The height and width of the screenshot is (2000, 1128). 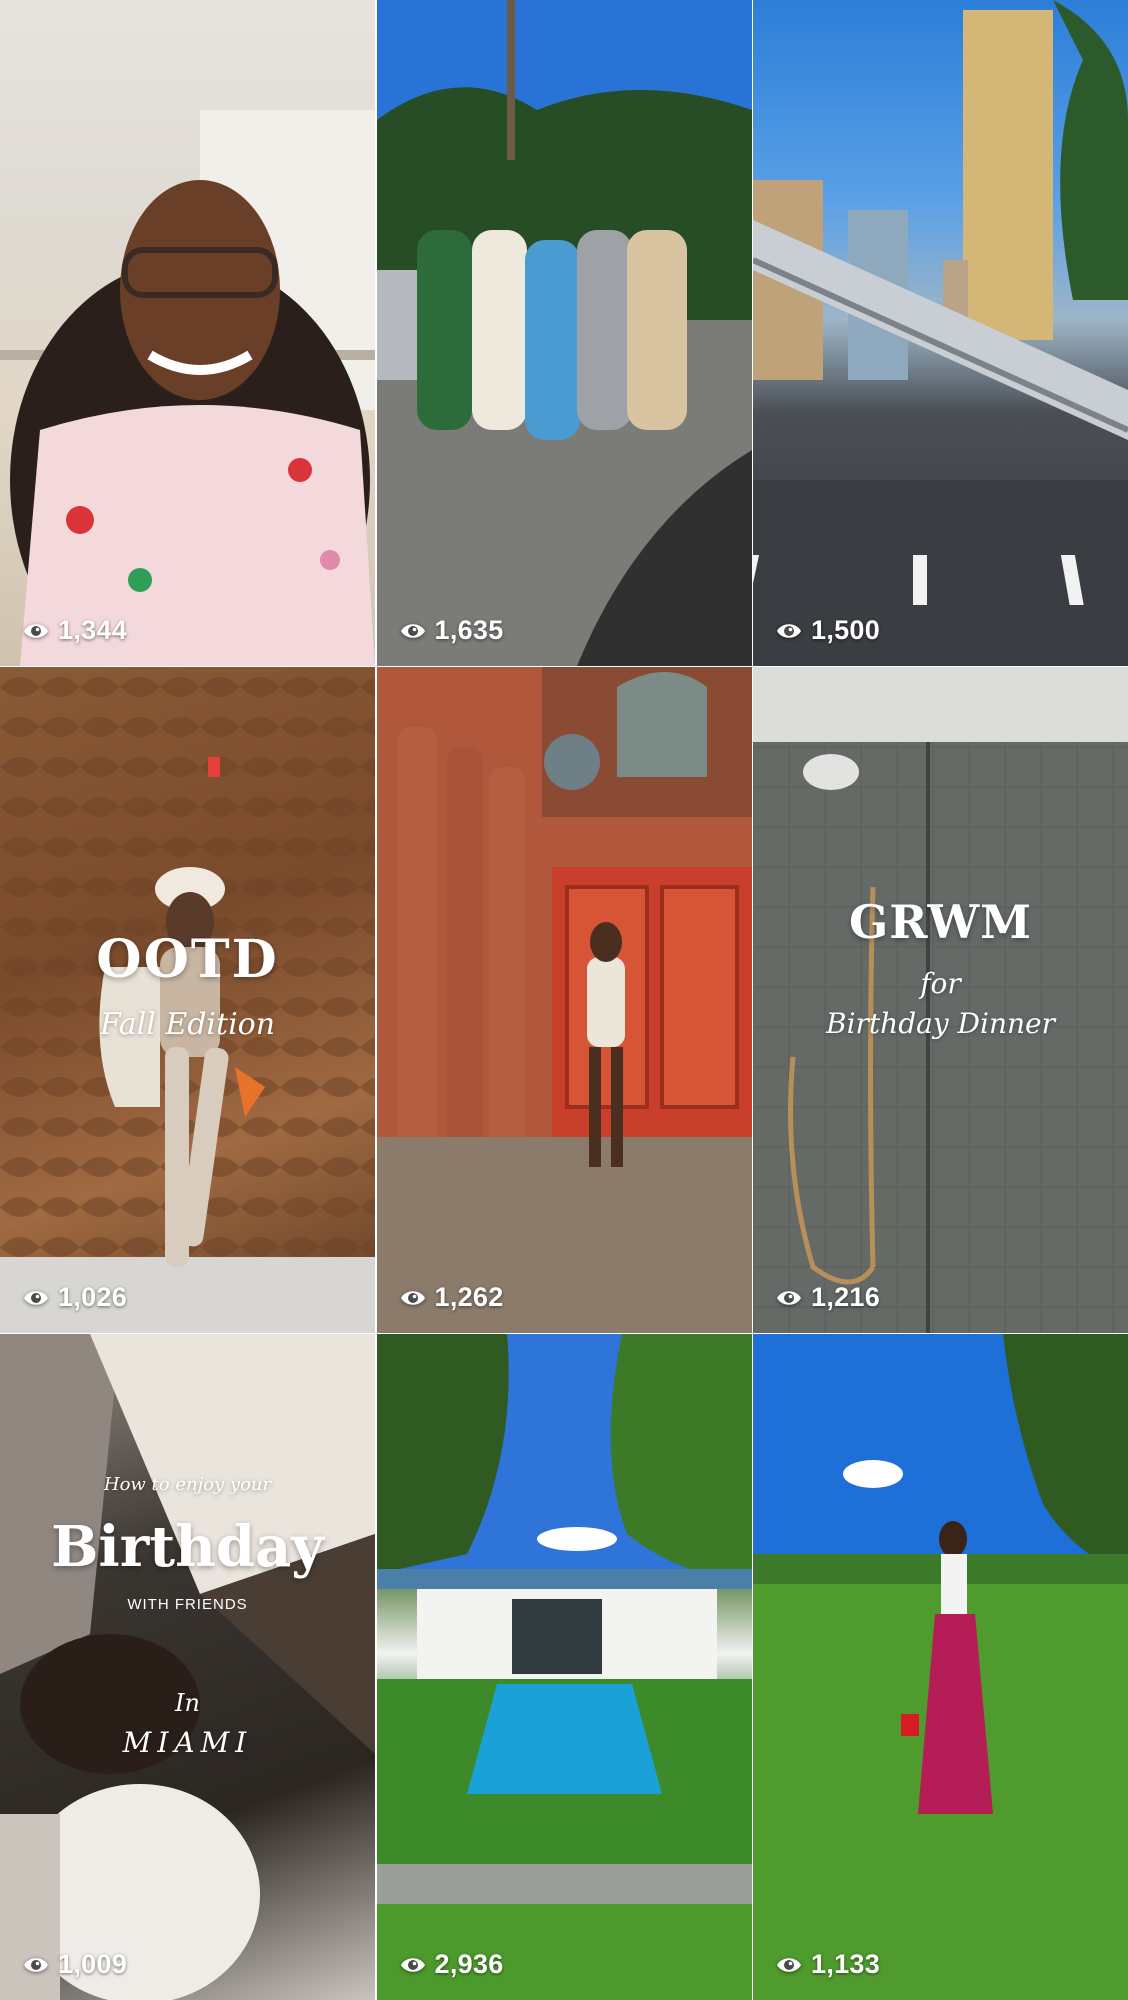 I want to click on view-count-value: 1,500, so click(x=846, y=630).